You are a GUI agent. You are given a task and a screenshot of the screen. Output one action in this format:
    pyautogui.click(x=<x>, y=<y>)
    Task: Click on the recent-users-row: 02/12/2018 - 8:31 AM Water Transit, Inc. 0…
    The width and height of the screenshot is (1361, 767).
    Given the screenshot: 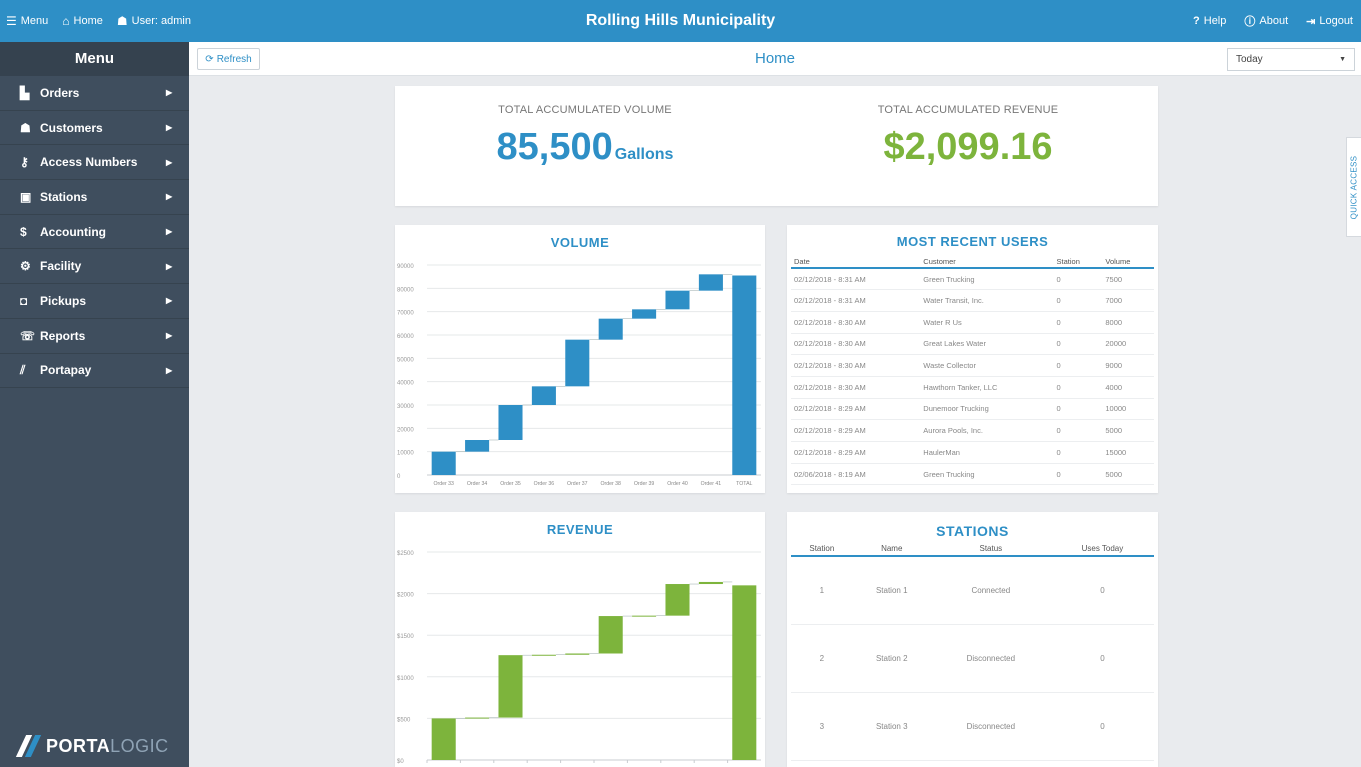 What is the action you would take?
    pyautogui.click(x=972, y=300)
    